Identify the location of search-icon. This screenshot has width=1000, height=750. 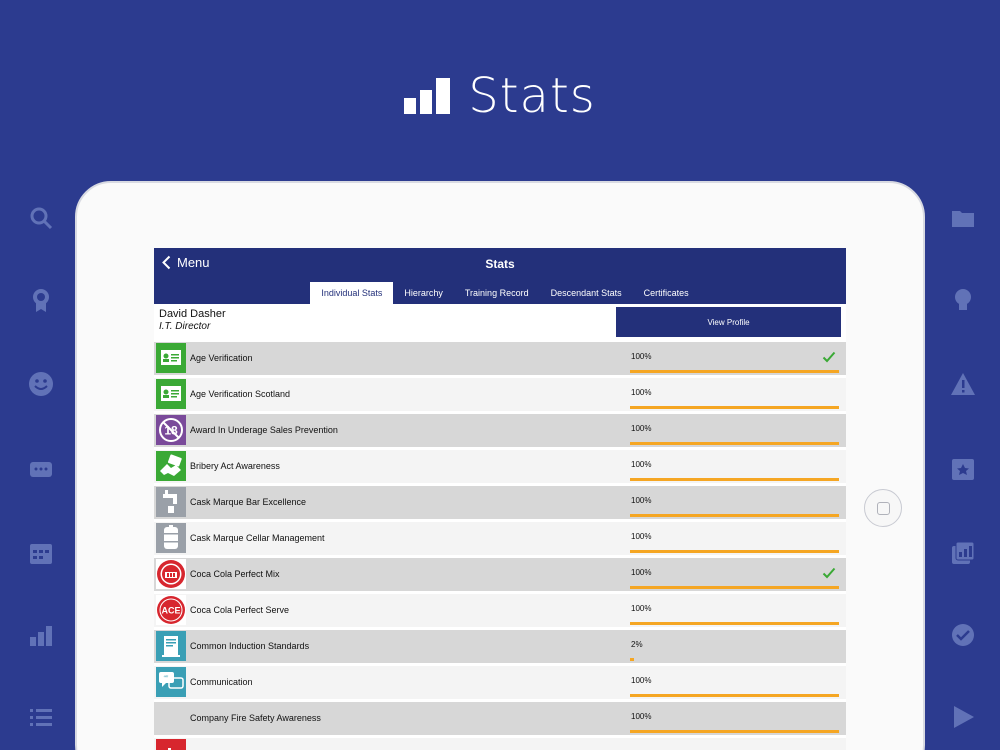
(41, 218).